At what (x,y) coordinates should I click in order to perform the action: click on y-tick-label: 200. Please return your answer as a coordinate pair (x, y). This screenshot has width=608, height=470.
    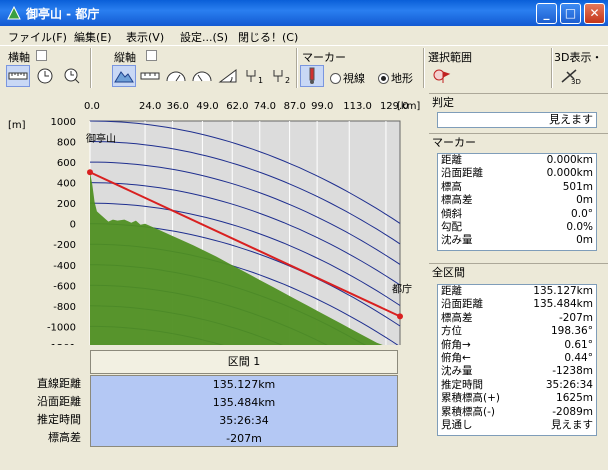
    Looking at the image, I should click on (66, 204).